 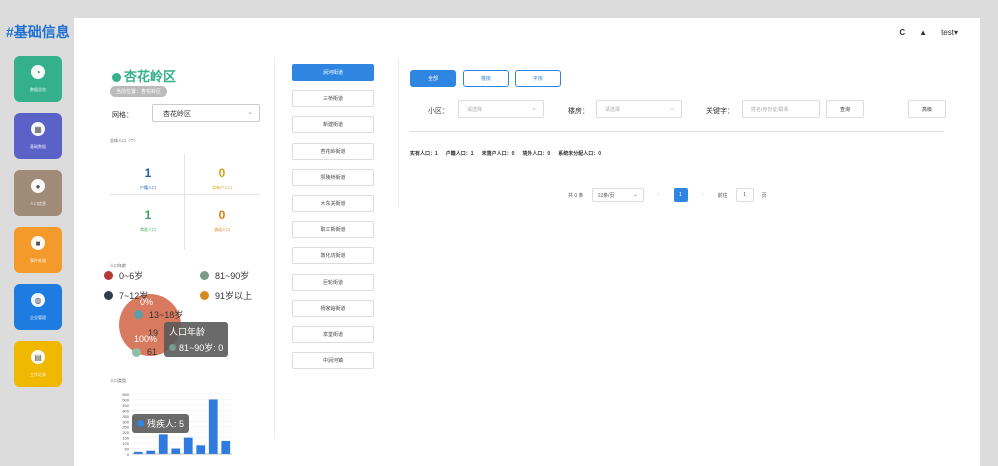 I want to click on stats-horizontal-divider, so click(x=185, y=194).